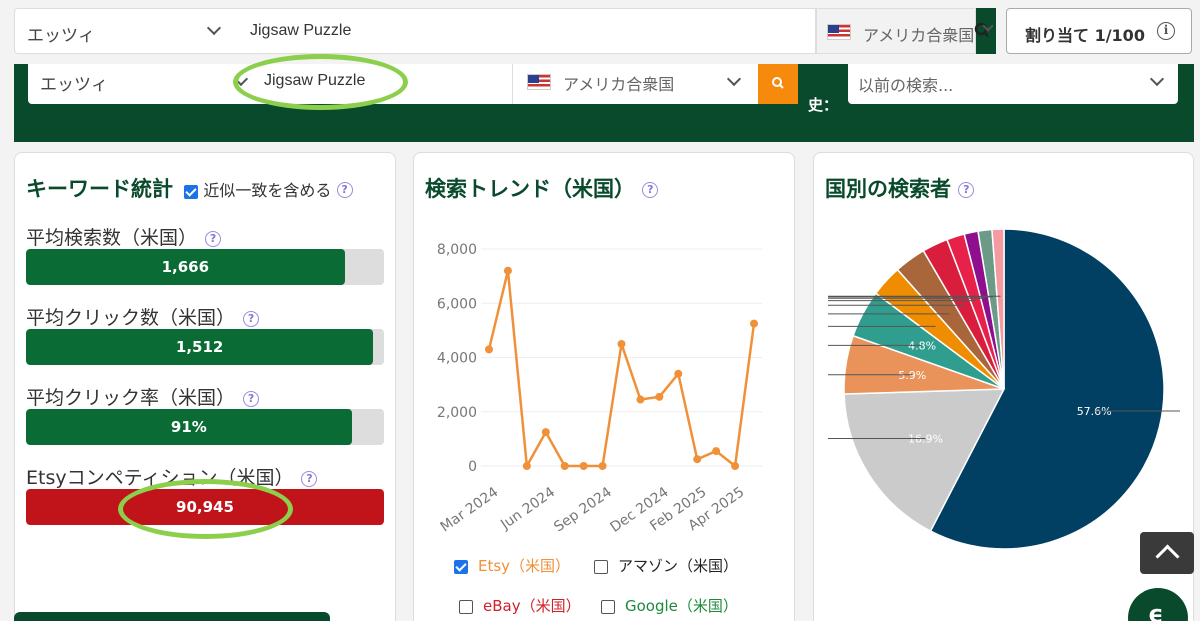 Image resolution: width=1200 pixels, height=621 pixels. I want to click on legend-item: アマゾン（米国）, so click(666, 565).